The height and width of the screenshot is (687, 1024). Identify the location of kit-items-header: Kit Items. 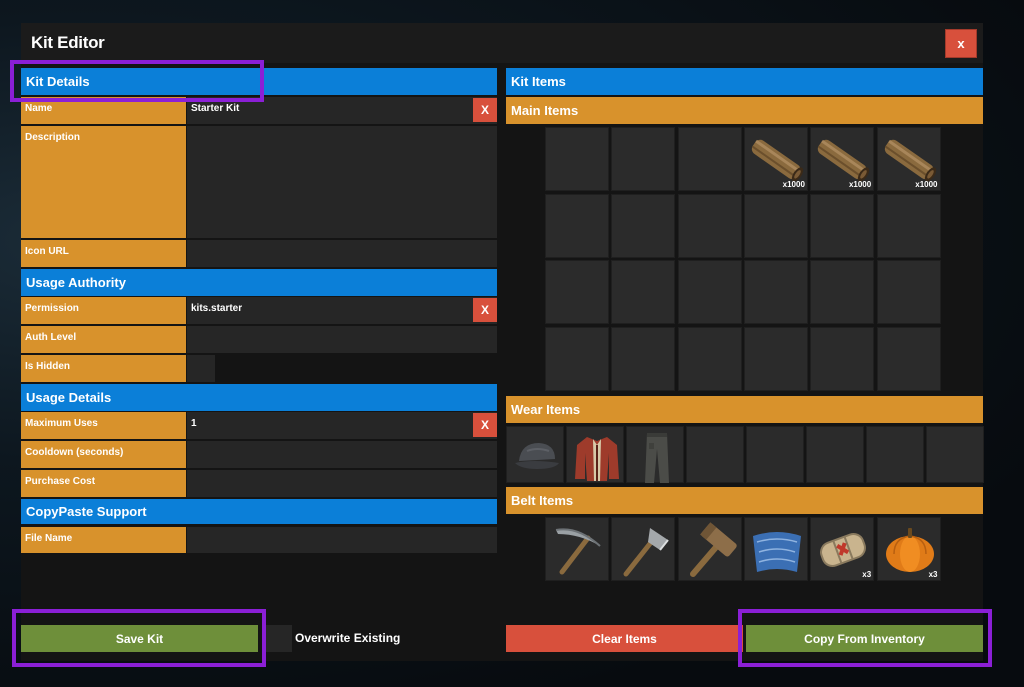
(744, 81).